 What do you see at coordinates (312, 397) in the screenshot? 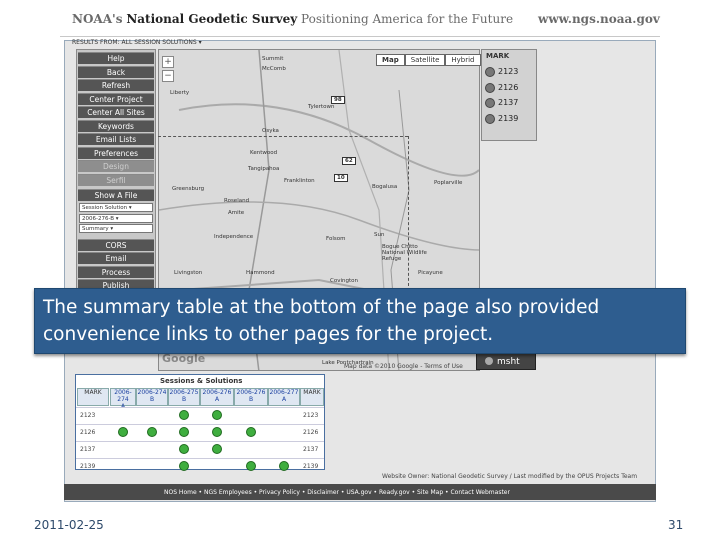
I see `summary-header-mark-right: MARK` at bounding box center [312, 397].